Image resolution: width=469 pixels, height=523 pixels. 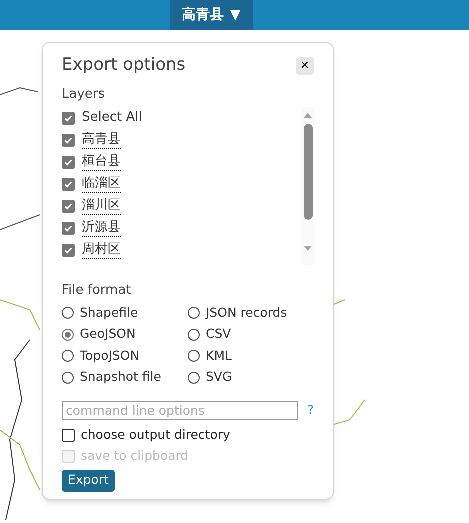 What do you see at coordinates (101, 206) in the screenshot?
I see `layer-name: 淄川区` at bounding box center [101, 206].